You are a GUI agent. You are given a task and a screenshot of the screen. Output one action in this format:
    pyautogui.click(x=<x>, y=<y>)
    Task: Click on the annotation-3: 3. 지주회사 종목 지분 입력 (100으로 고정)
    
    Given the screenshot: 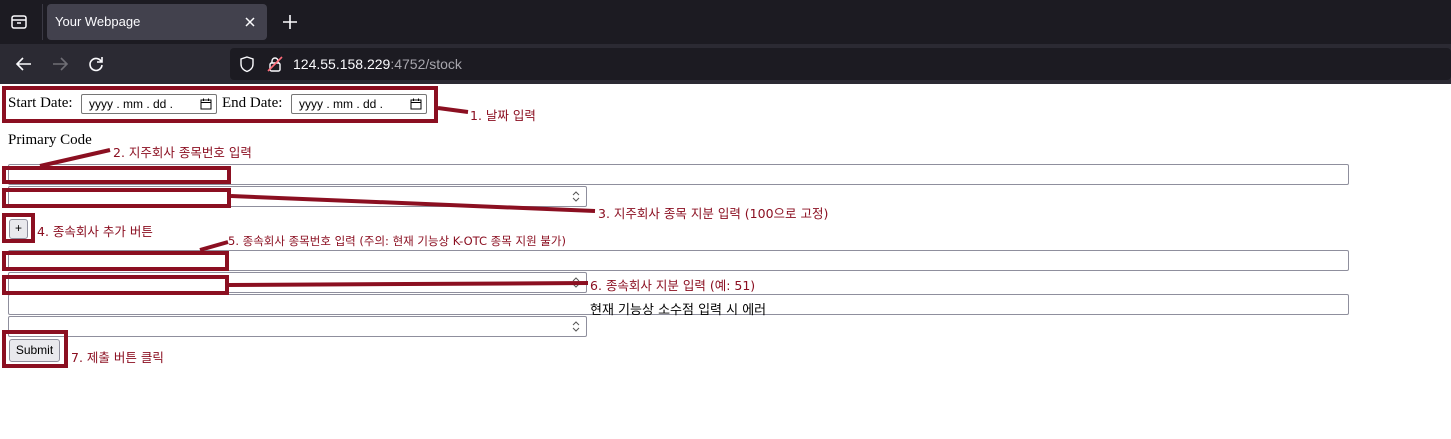 What is the action you would take?
    pyautogui.click(x=713, y=213)
    